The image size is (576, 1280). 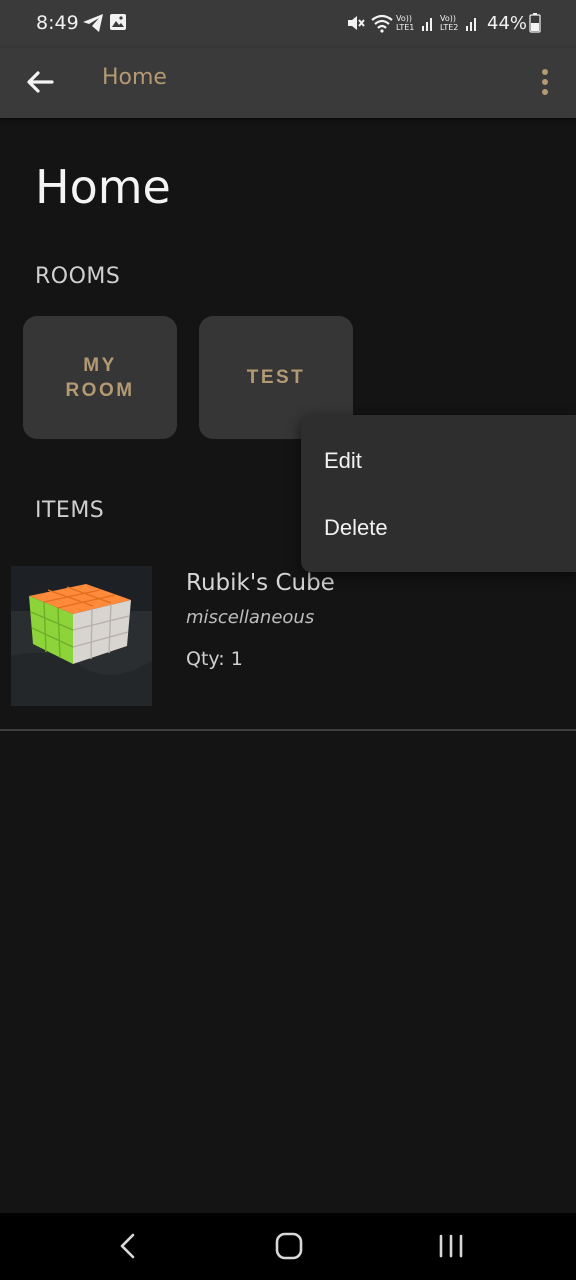 What do you see at coordinates (276, 377) in the screenshot?
I see `room-card-label: TEST` at bounding box center [276, 377].